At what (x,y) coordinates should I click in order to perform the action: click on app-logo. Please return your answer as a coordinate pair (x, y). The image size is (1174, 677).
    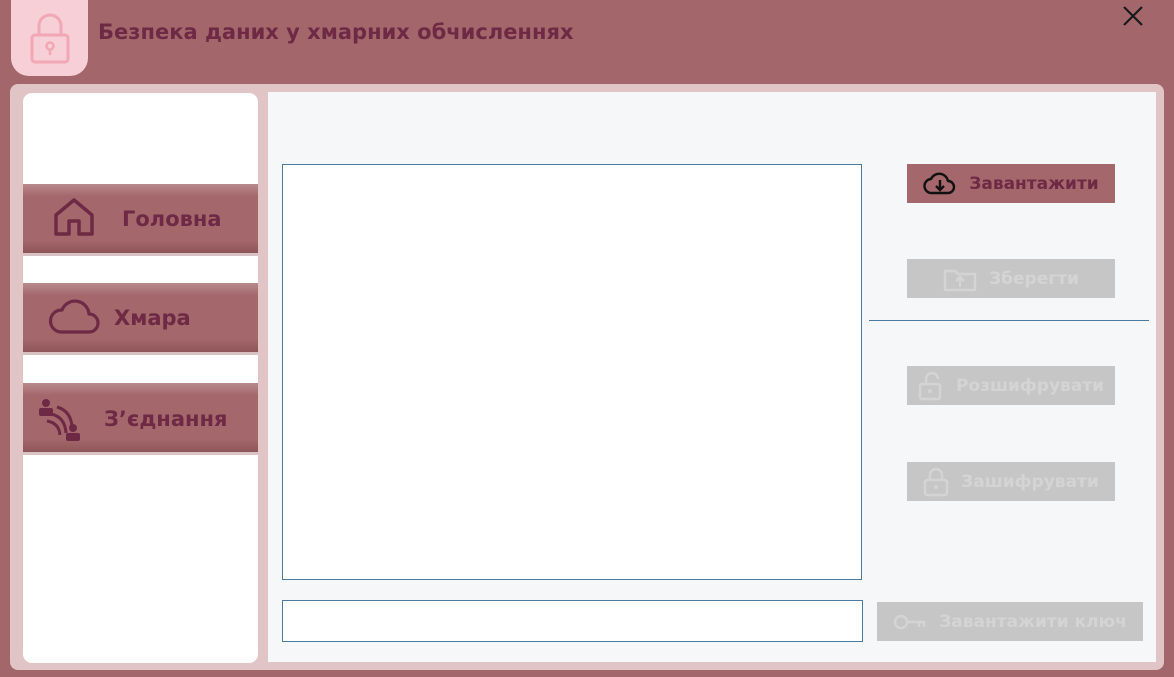
    Looking at the image, I should click on (49, 38).